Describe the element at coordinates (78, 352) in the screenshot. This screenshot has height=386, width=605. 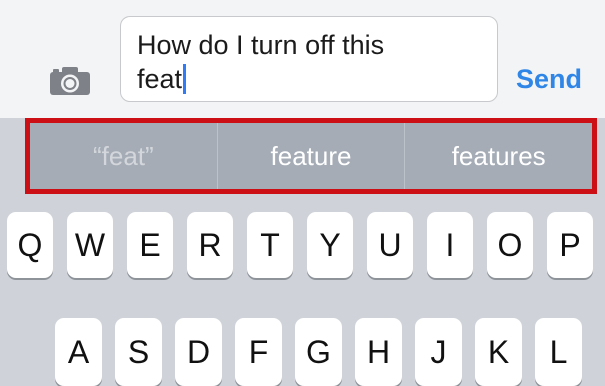
I see `key-a: A` at that location.